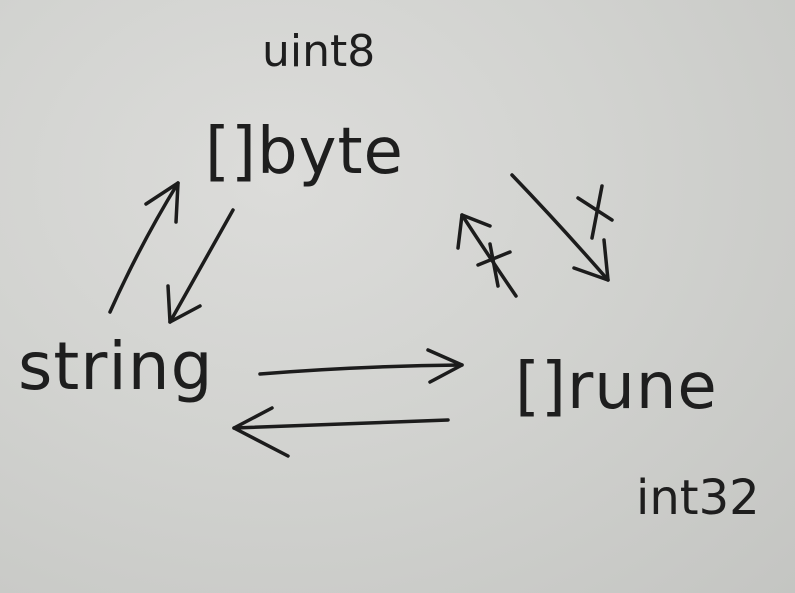 Image resolution: width=795 pixels, height=593 pixels. What do you see at coordinates (341, 432) in the screenshot?
I see `edge-rune-to-string` at bounding box center [341, 432].